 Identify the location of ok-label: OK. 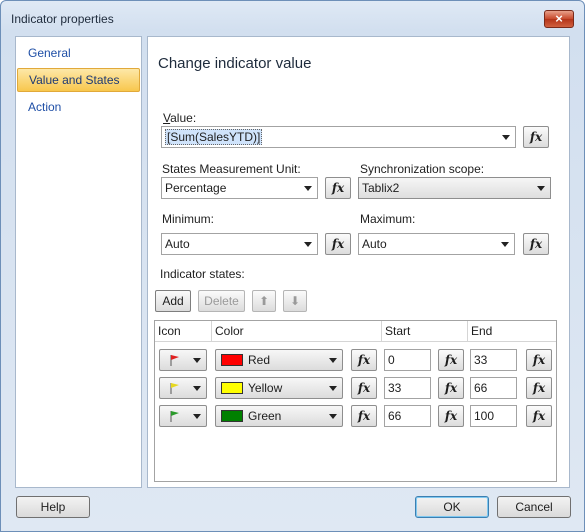
(452, 507).